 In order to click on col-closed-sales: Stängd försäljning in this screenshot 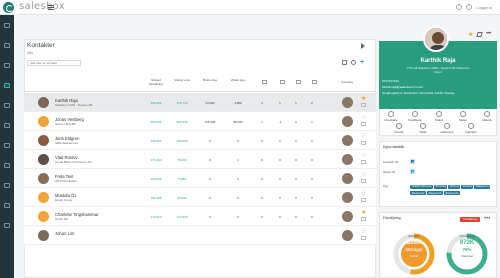, I will do `click(156, 82)`.